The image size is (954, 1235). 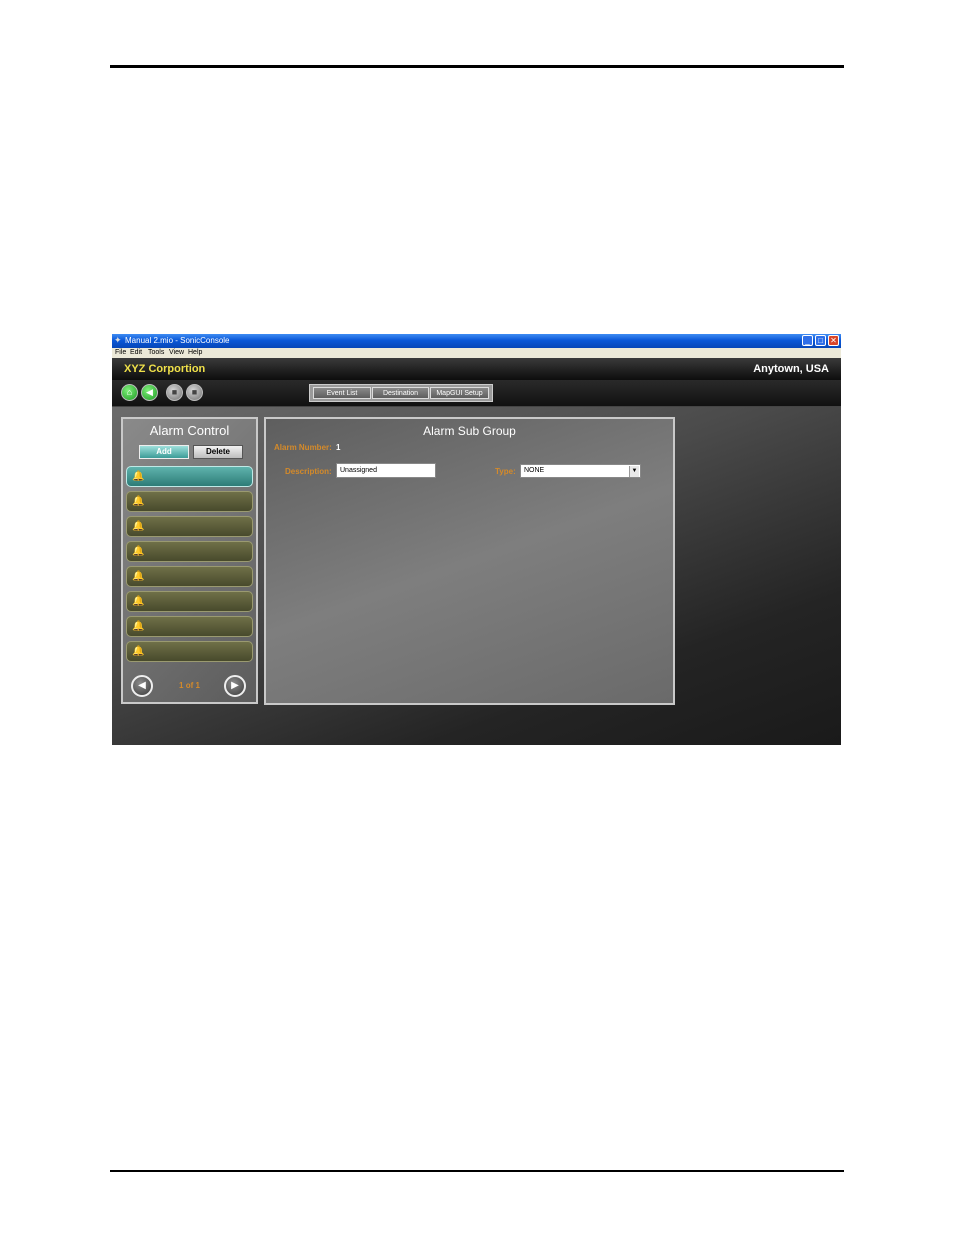 I want to click on close-button: ✕, so click(x=833, y=340).